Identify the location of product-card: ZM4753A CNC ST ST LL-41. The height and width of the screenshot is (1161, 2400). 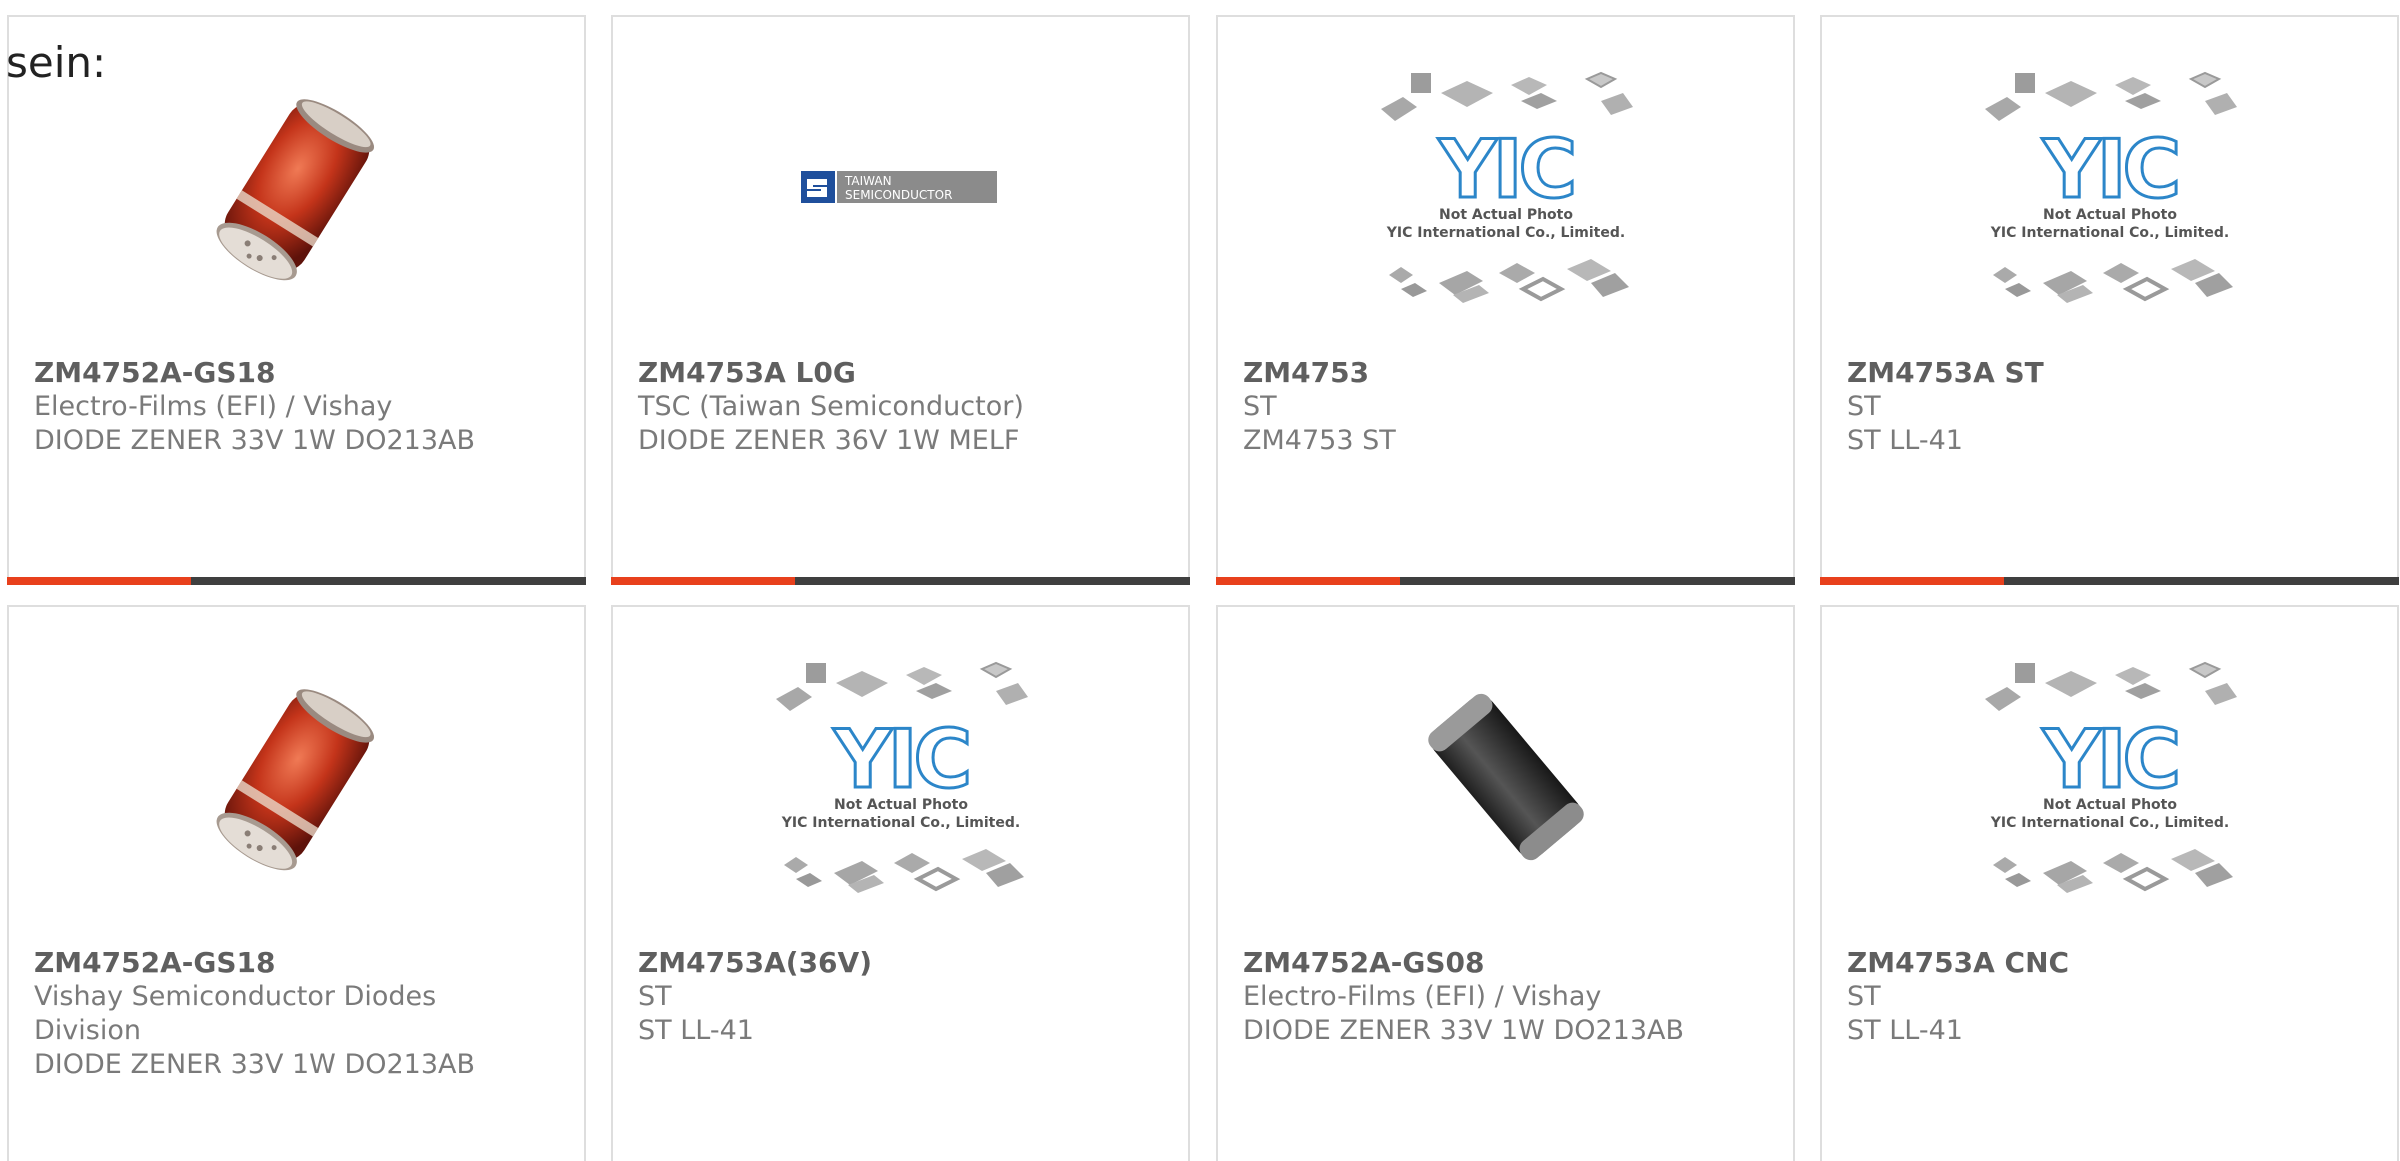
(2109, 883).